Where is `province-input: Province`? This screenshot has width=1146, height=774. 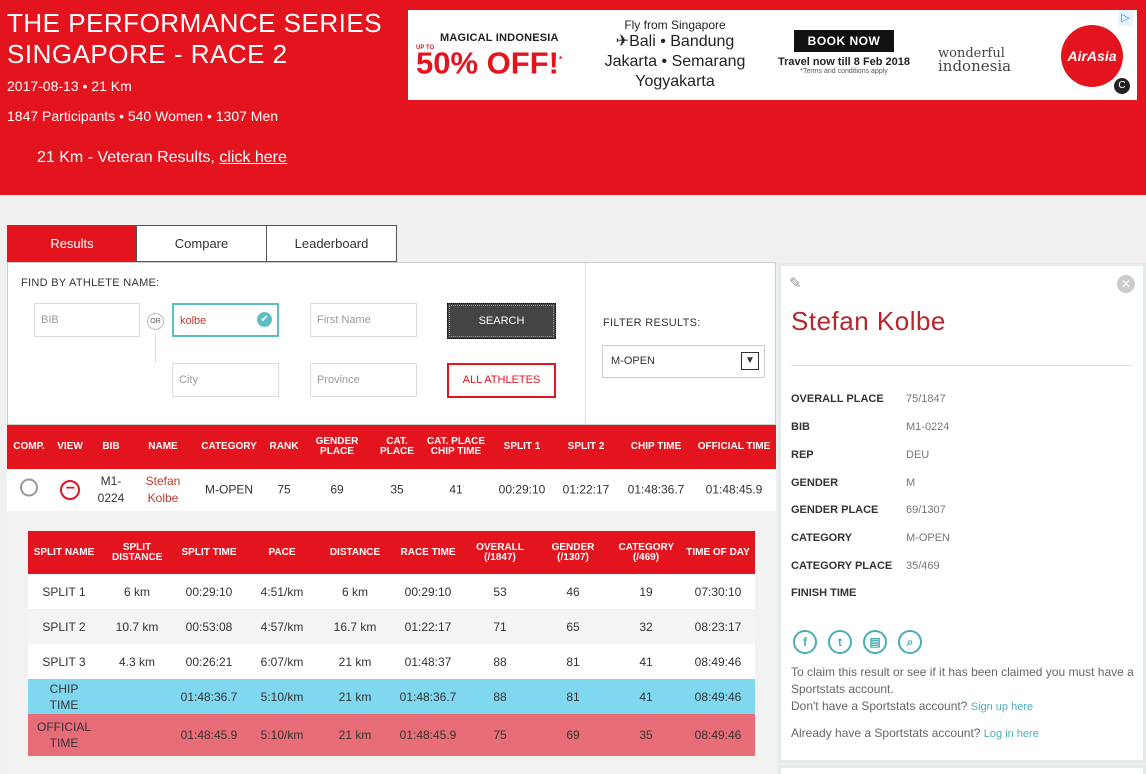
province-input: Province is located at coordinates (363, 380).